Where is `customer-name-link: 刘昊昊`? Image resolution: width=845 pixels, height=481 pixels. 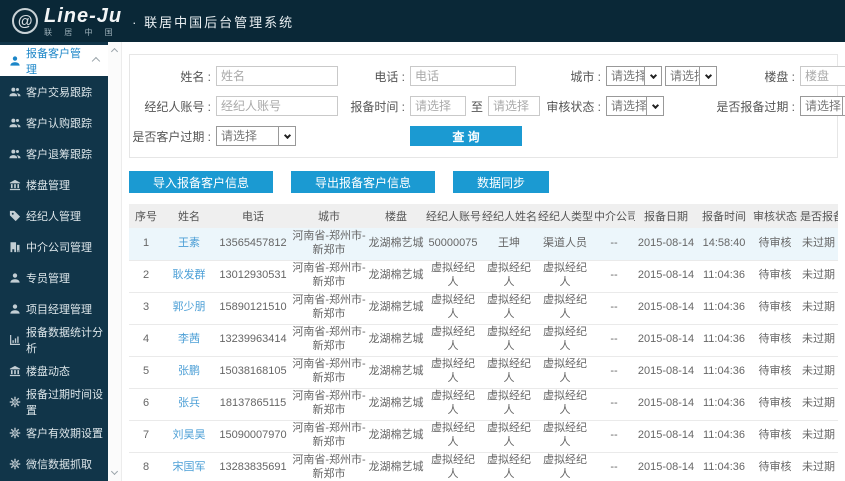 customer-name-link: 刘昊昊 is located at coordinates (189, 435).